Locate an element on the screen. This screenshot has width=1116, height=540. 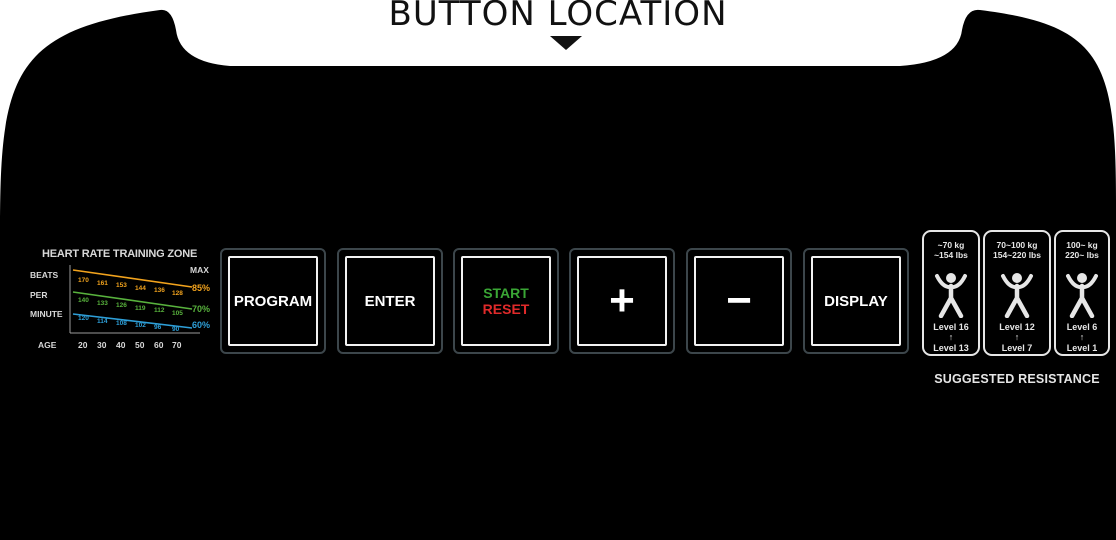
zone-85-value: 144 is located at coordinates (140, 288).